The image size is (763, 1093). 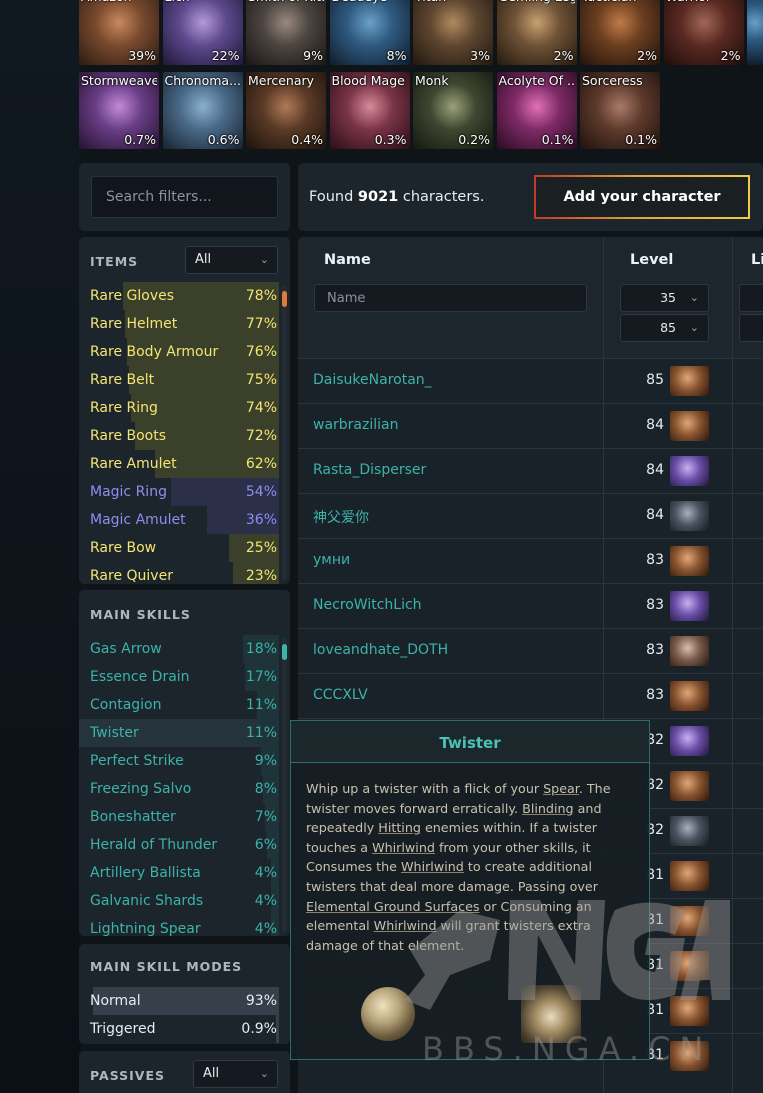 I want to click on item-filter-row: Magic Ring 54%, so click(x=179, y=492).